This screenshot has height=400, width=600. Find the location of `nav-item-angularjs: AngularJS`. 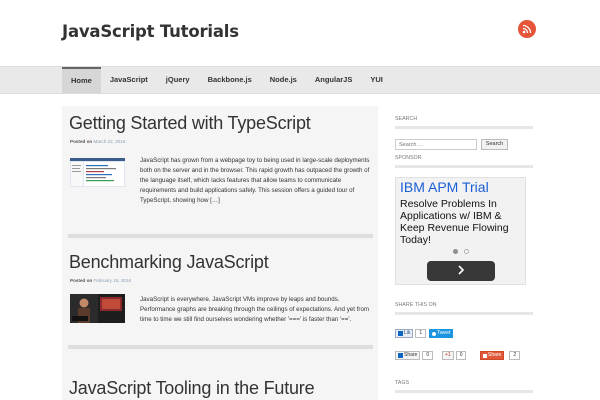

nav-item-angularjs: AngularJS is located at coordinates (334, 80).